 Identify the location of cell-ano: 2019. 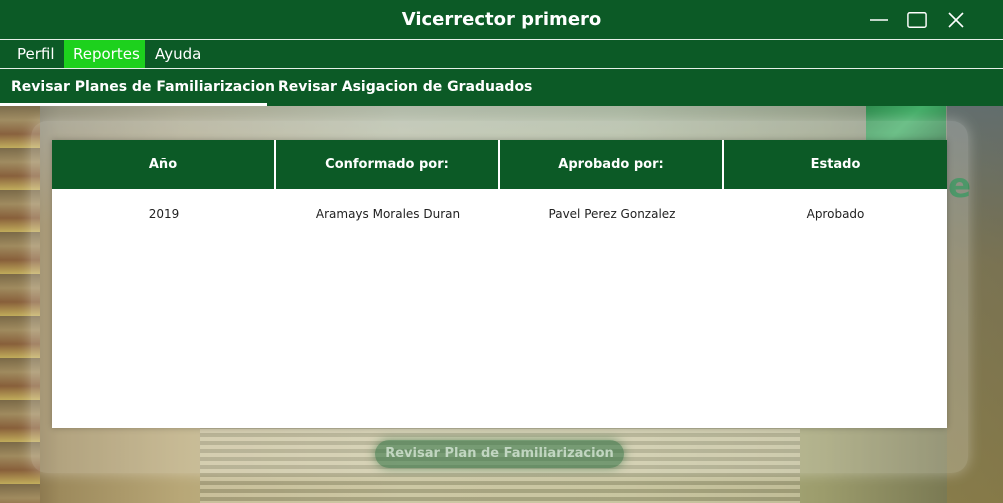
(164, 214).